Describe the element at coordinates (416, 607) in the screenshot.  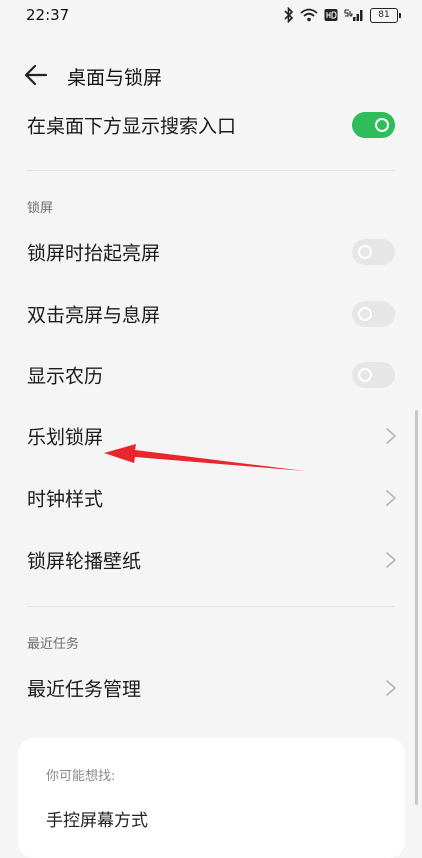
I see `scrollbar` at that location.